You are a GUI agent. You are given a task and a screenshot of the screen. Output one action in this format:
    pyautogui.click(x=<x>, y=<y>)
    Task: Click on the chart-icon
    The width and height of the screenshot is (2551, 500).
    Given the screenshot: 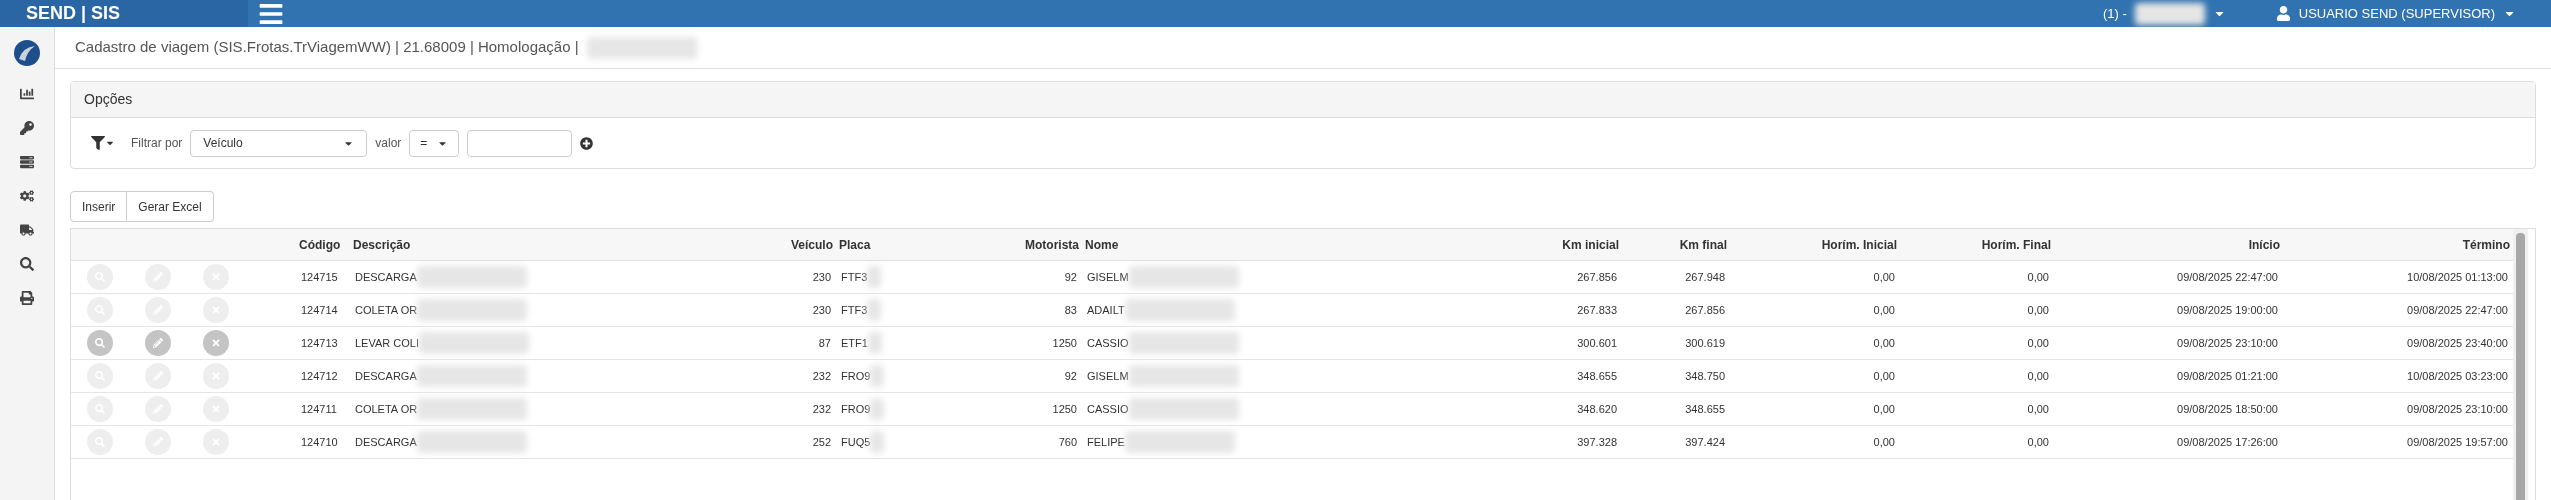 What is the action you would take?
    pyautogui.click(x=27, y=94)
    